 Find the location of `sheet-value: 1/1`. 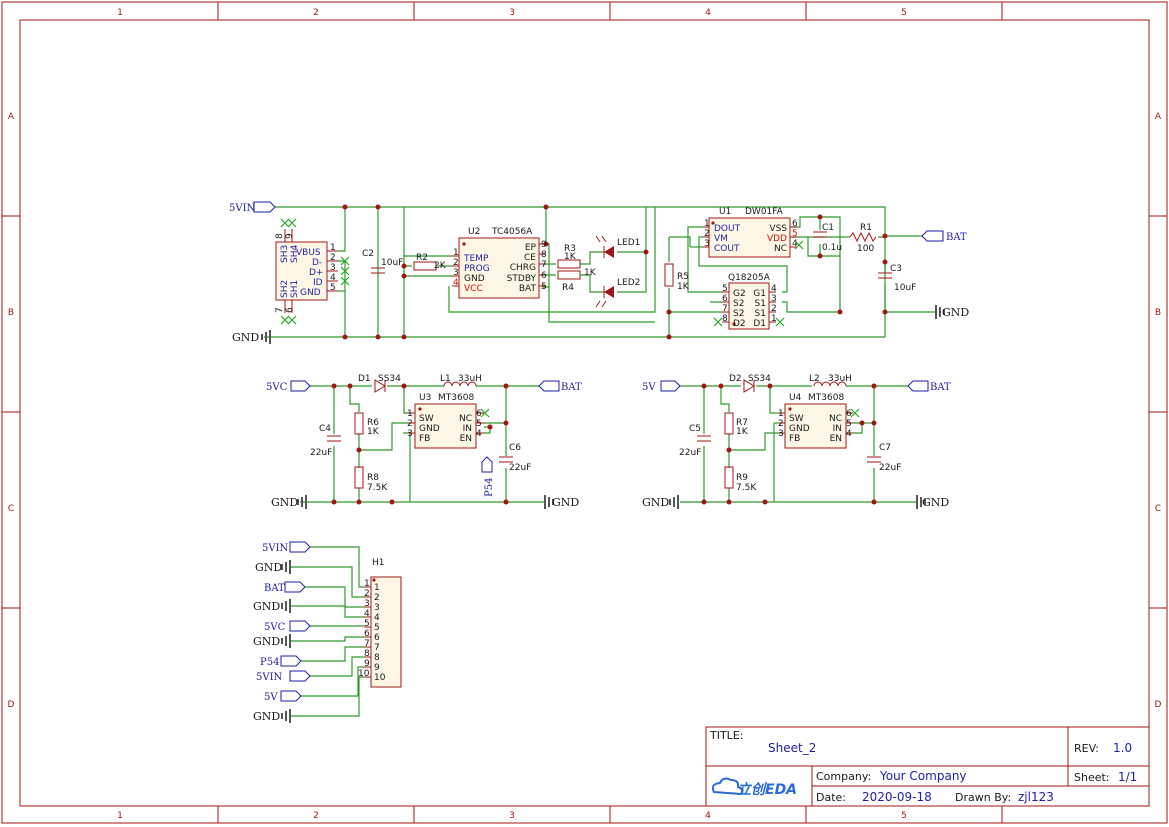

sheet-value: 1/1 is located at coordinates (1127, 777).